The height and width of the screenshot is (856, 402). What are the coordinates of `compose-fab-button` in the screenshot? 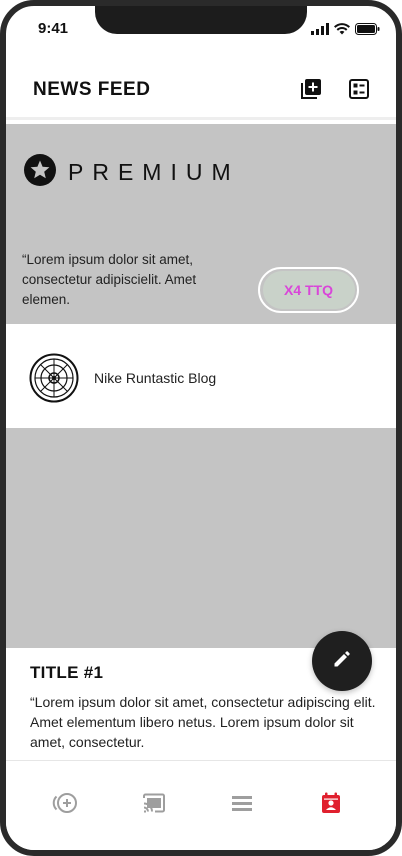 It's located at (342, 661).